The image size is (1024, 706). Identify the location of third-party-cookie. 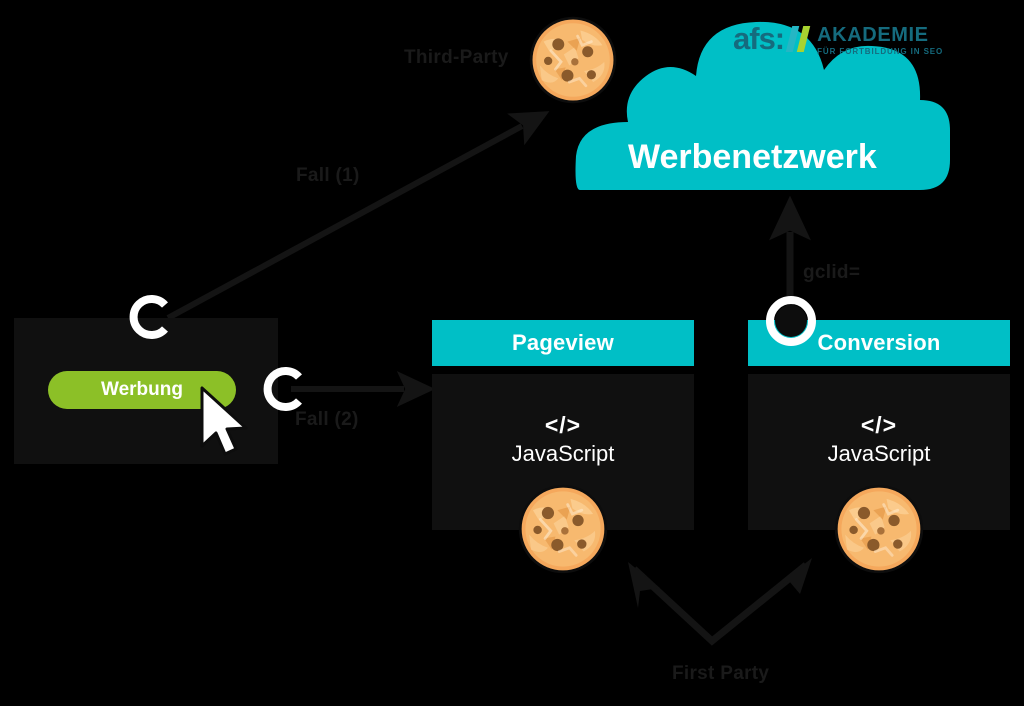
(573, 60).